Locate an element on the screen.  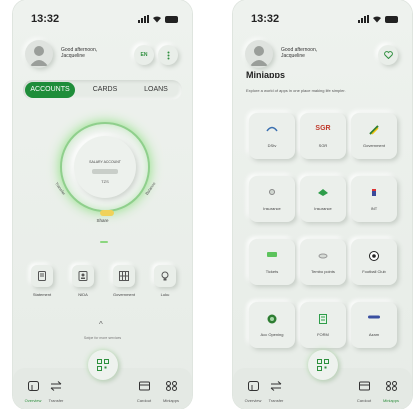
app-card-int: INT is located at coordinates (374, 199).